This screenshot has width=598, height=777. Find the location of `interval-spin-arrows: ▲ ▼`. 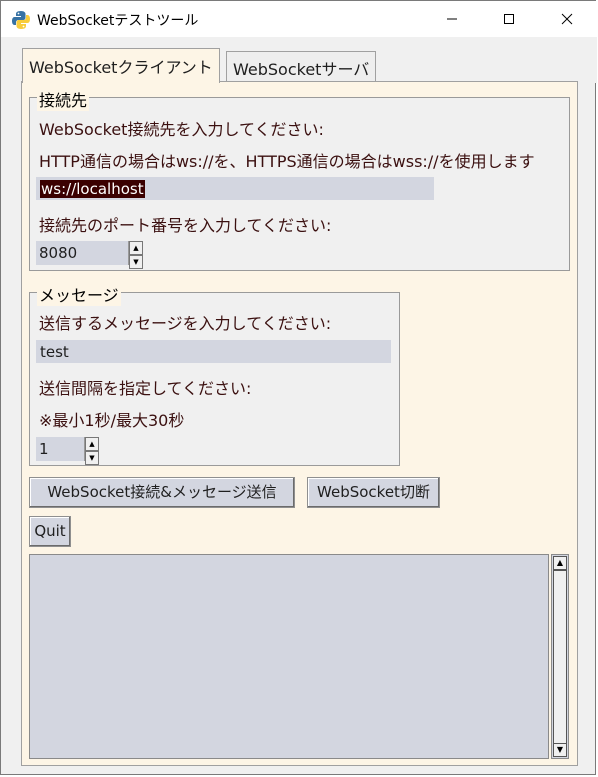

interval-spin-arrows: ▲ ▼ is located at coordinates (91, 451).